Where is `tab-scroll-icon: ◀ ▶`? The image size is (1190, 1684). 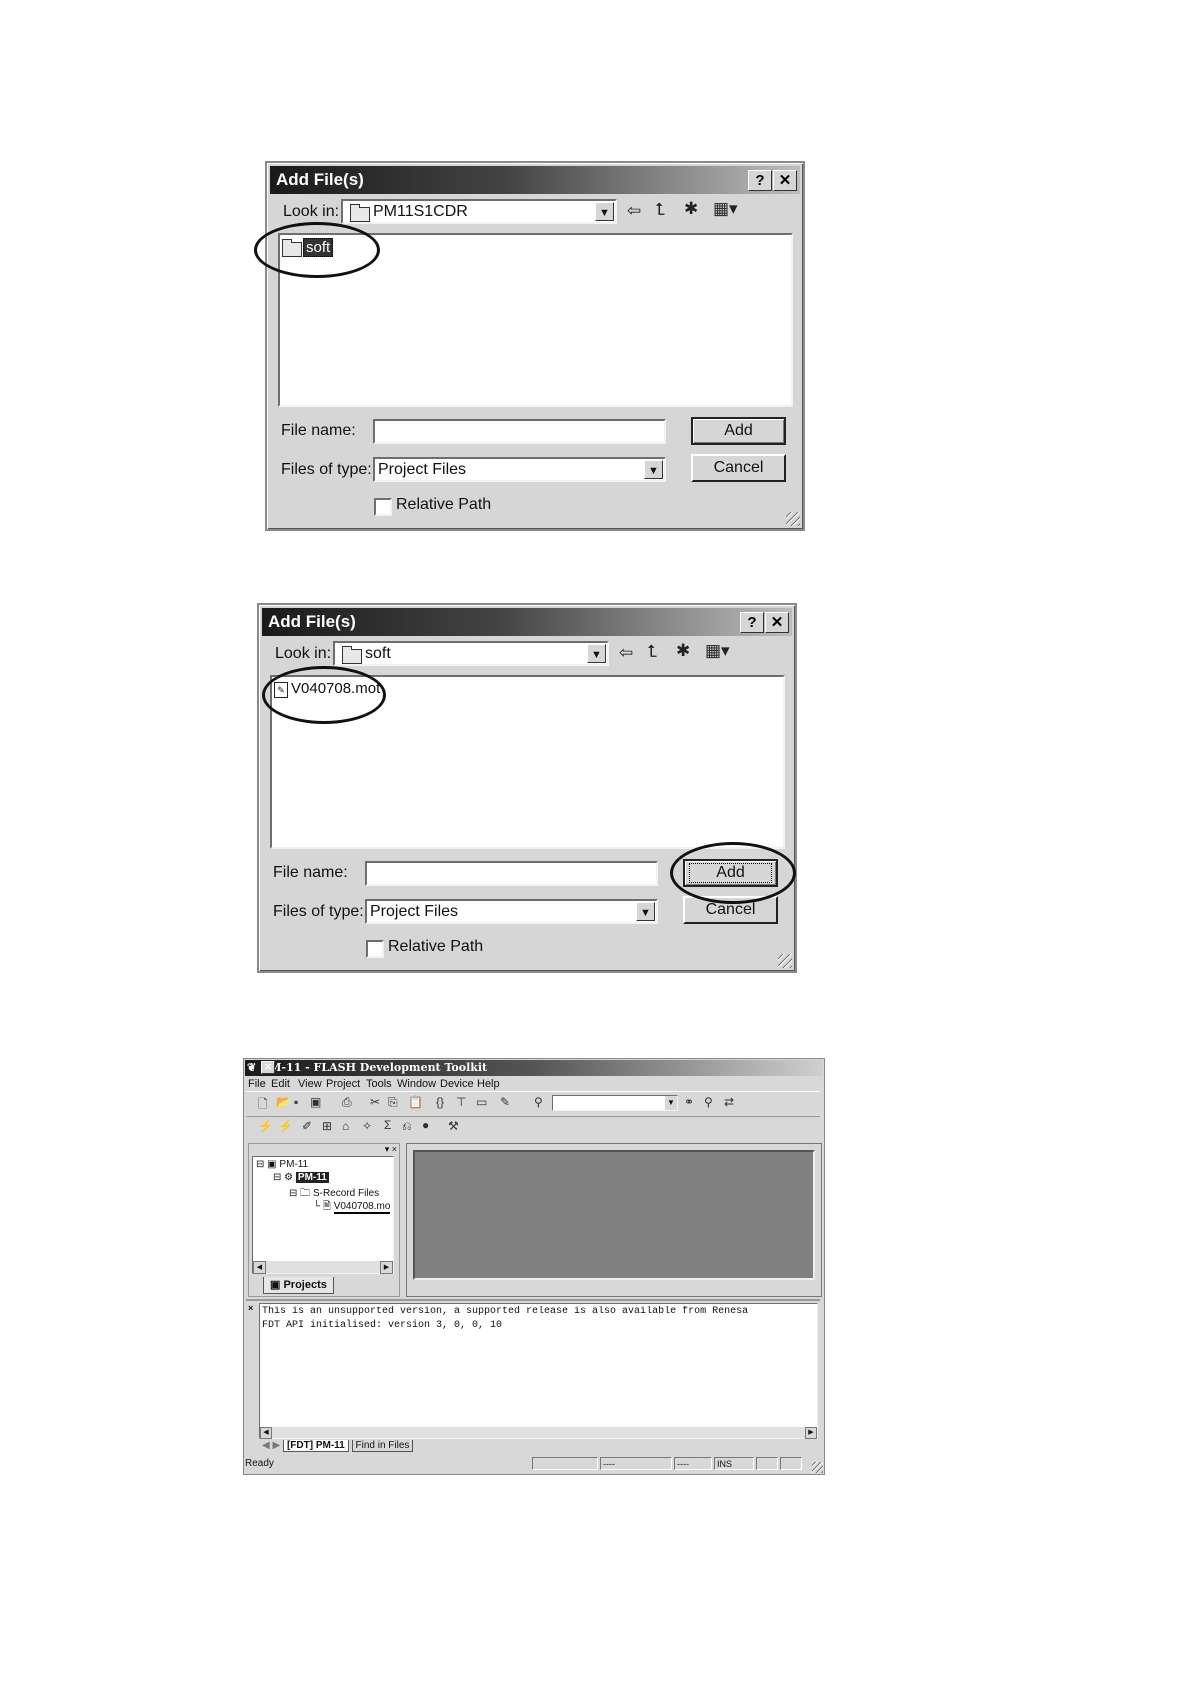
tab-scroll-icon: ◀ ▶ is located at coordinates (271, 1445).